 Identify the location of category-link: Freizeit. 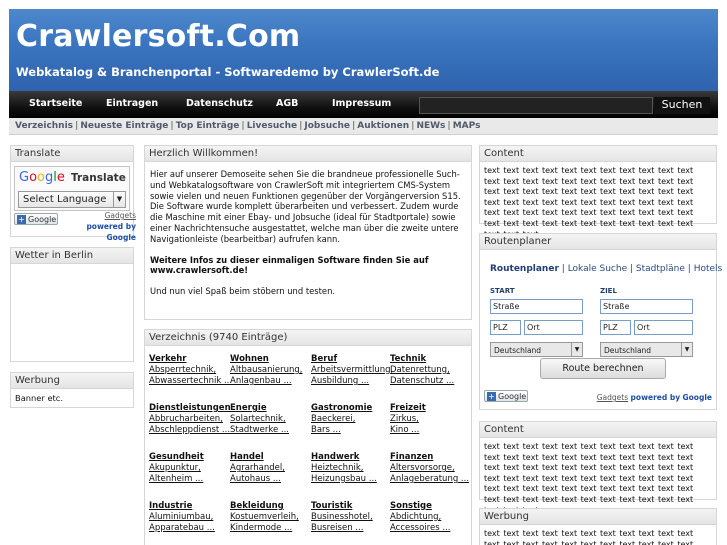
(430, 408).